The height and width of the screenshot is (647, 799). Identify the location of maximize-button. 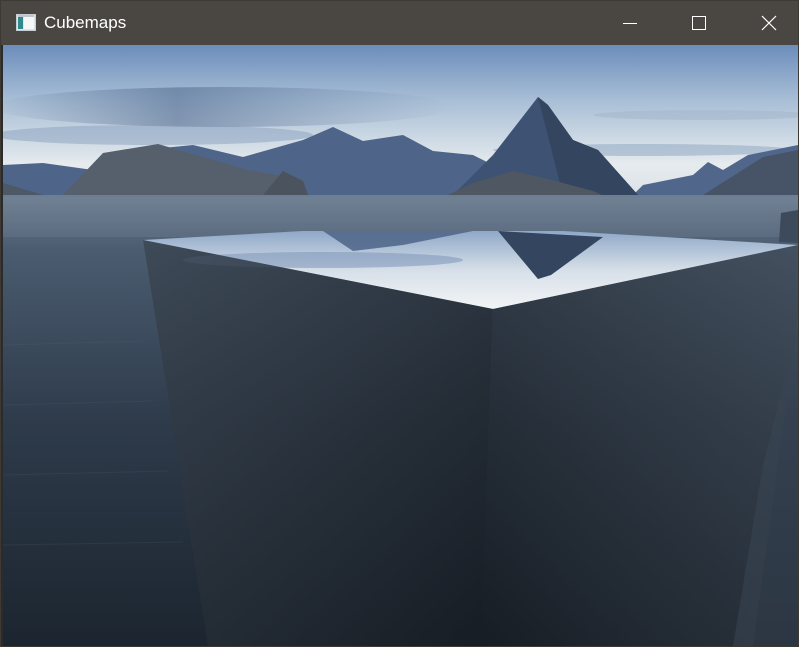
(699, 23).